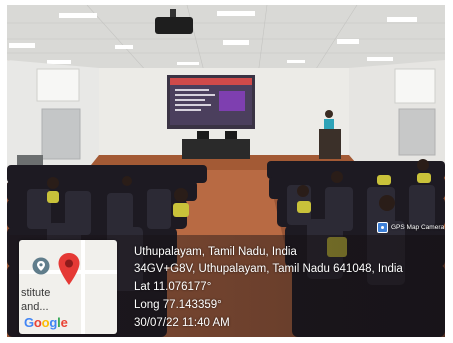 Image resolution: width=453 pixels, height=343 pixels. I want to click on map-thumbnail: stitute and... Google, so click(68, 287).